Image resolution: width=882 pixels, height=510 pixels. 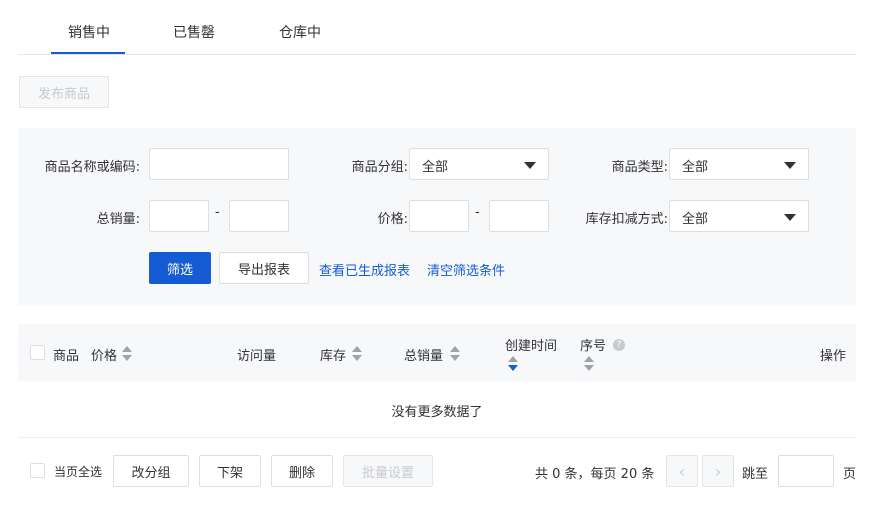 What do you see at coordinates (194, 32) in the screenshot?
I see `tab-sold-out: 已售罄` at bounding box center [194, 32].